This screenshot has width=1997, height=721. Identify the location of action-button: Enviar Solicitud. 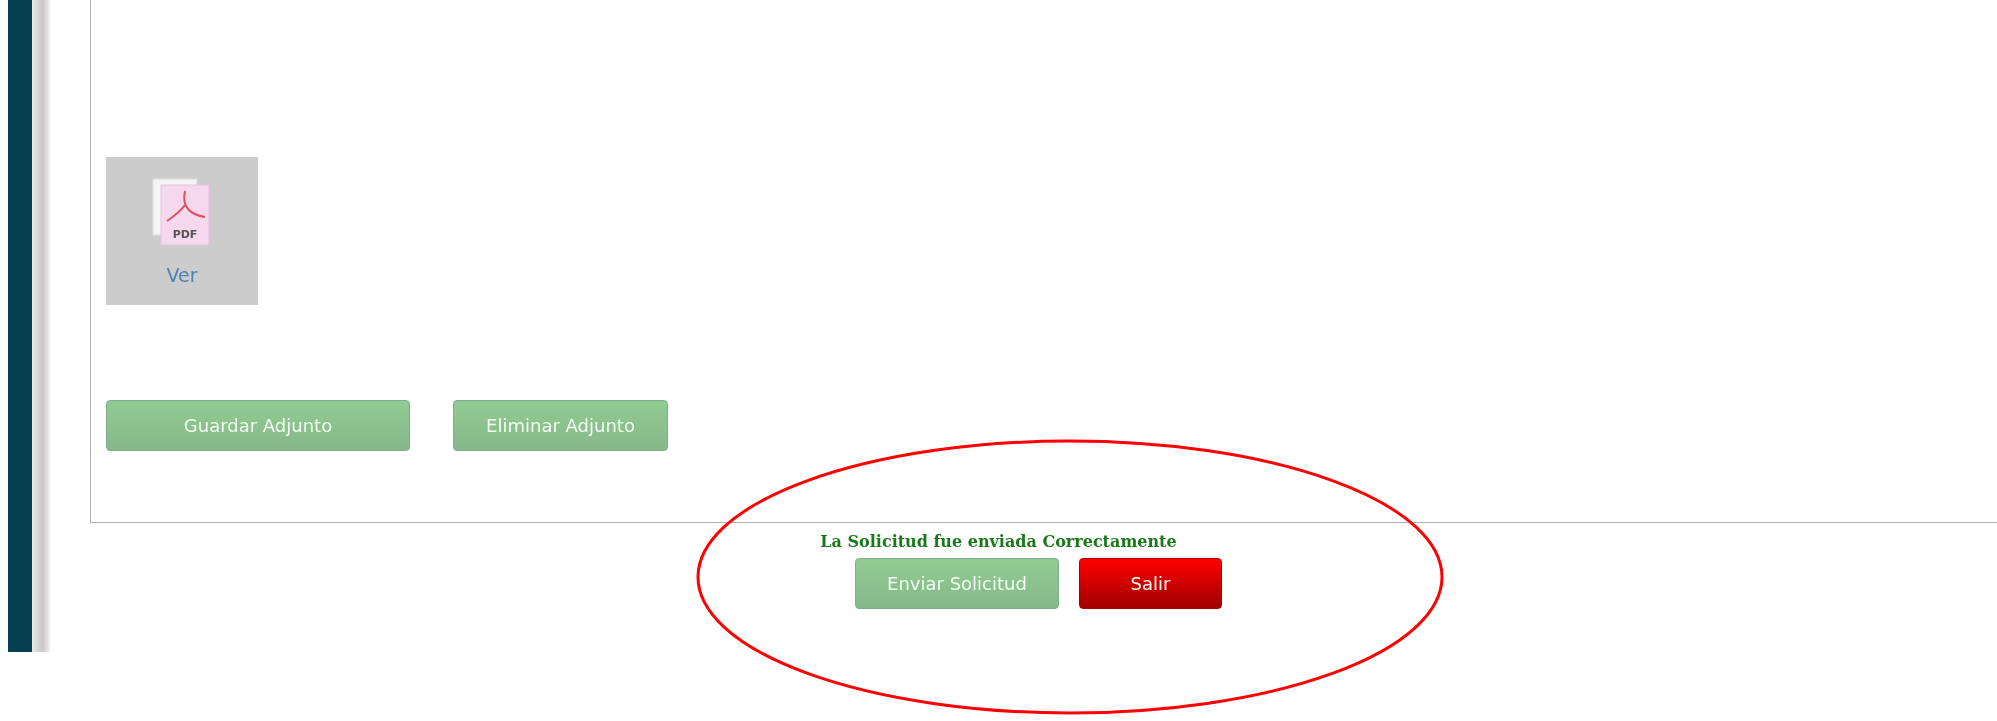
(957, 583).